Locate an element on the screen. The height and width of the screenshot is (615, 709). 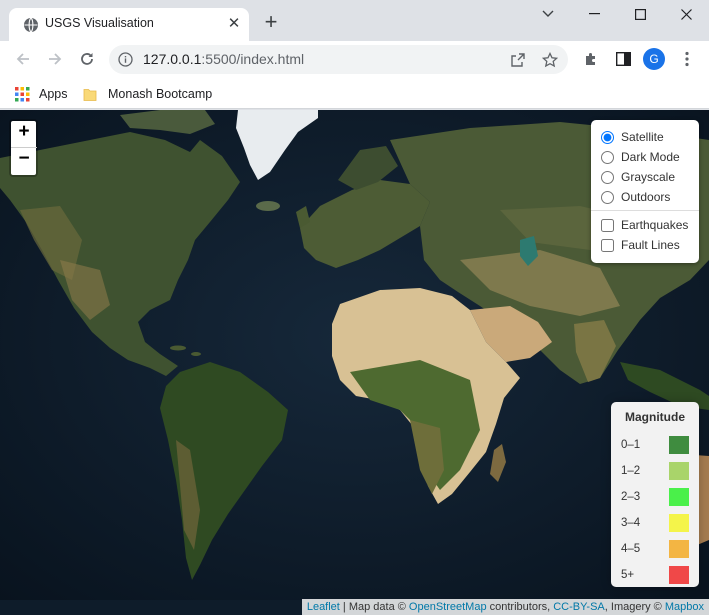
dark-mode-radio is located at coordinates (607, 157).